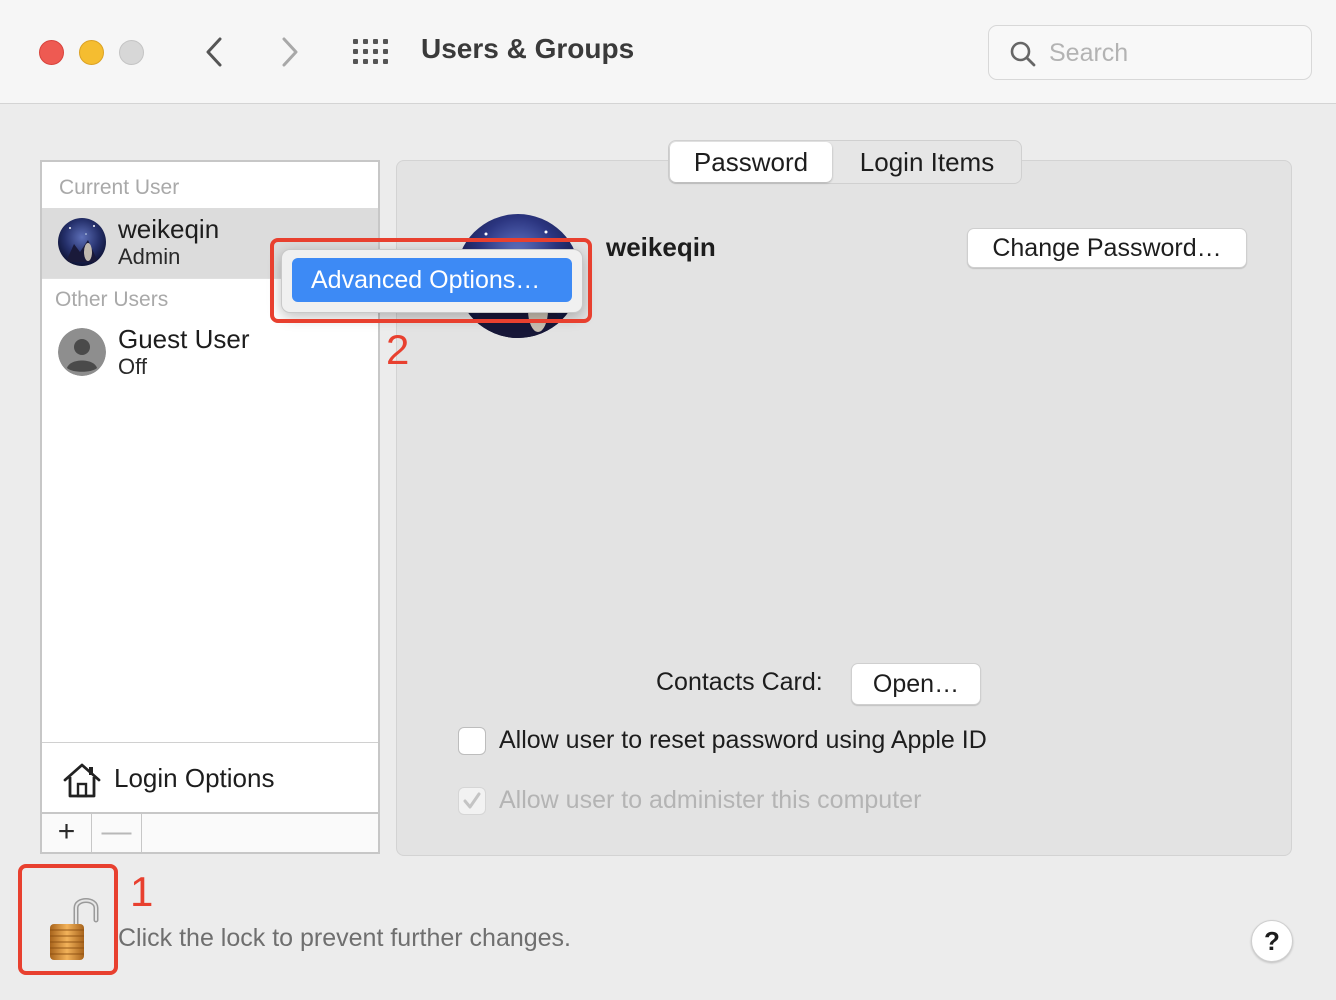  Describe the element at coordinates (169, 229) in the screenshot. I see `user-name: weikeqin` at that location.